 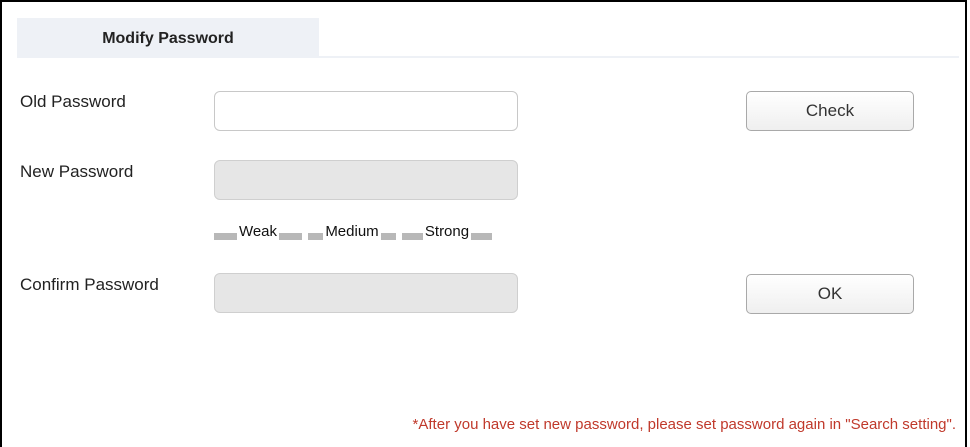 I want to click on confirm-password-label: Confirm Password, so click(x=89, y=284).